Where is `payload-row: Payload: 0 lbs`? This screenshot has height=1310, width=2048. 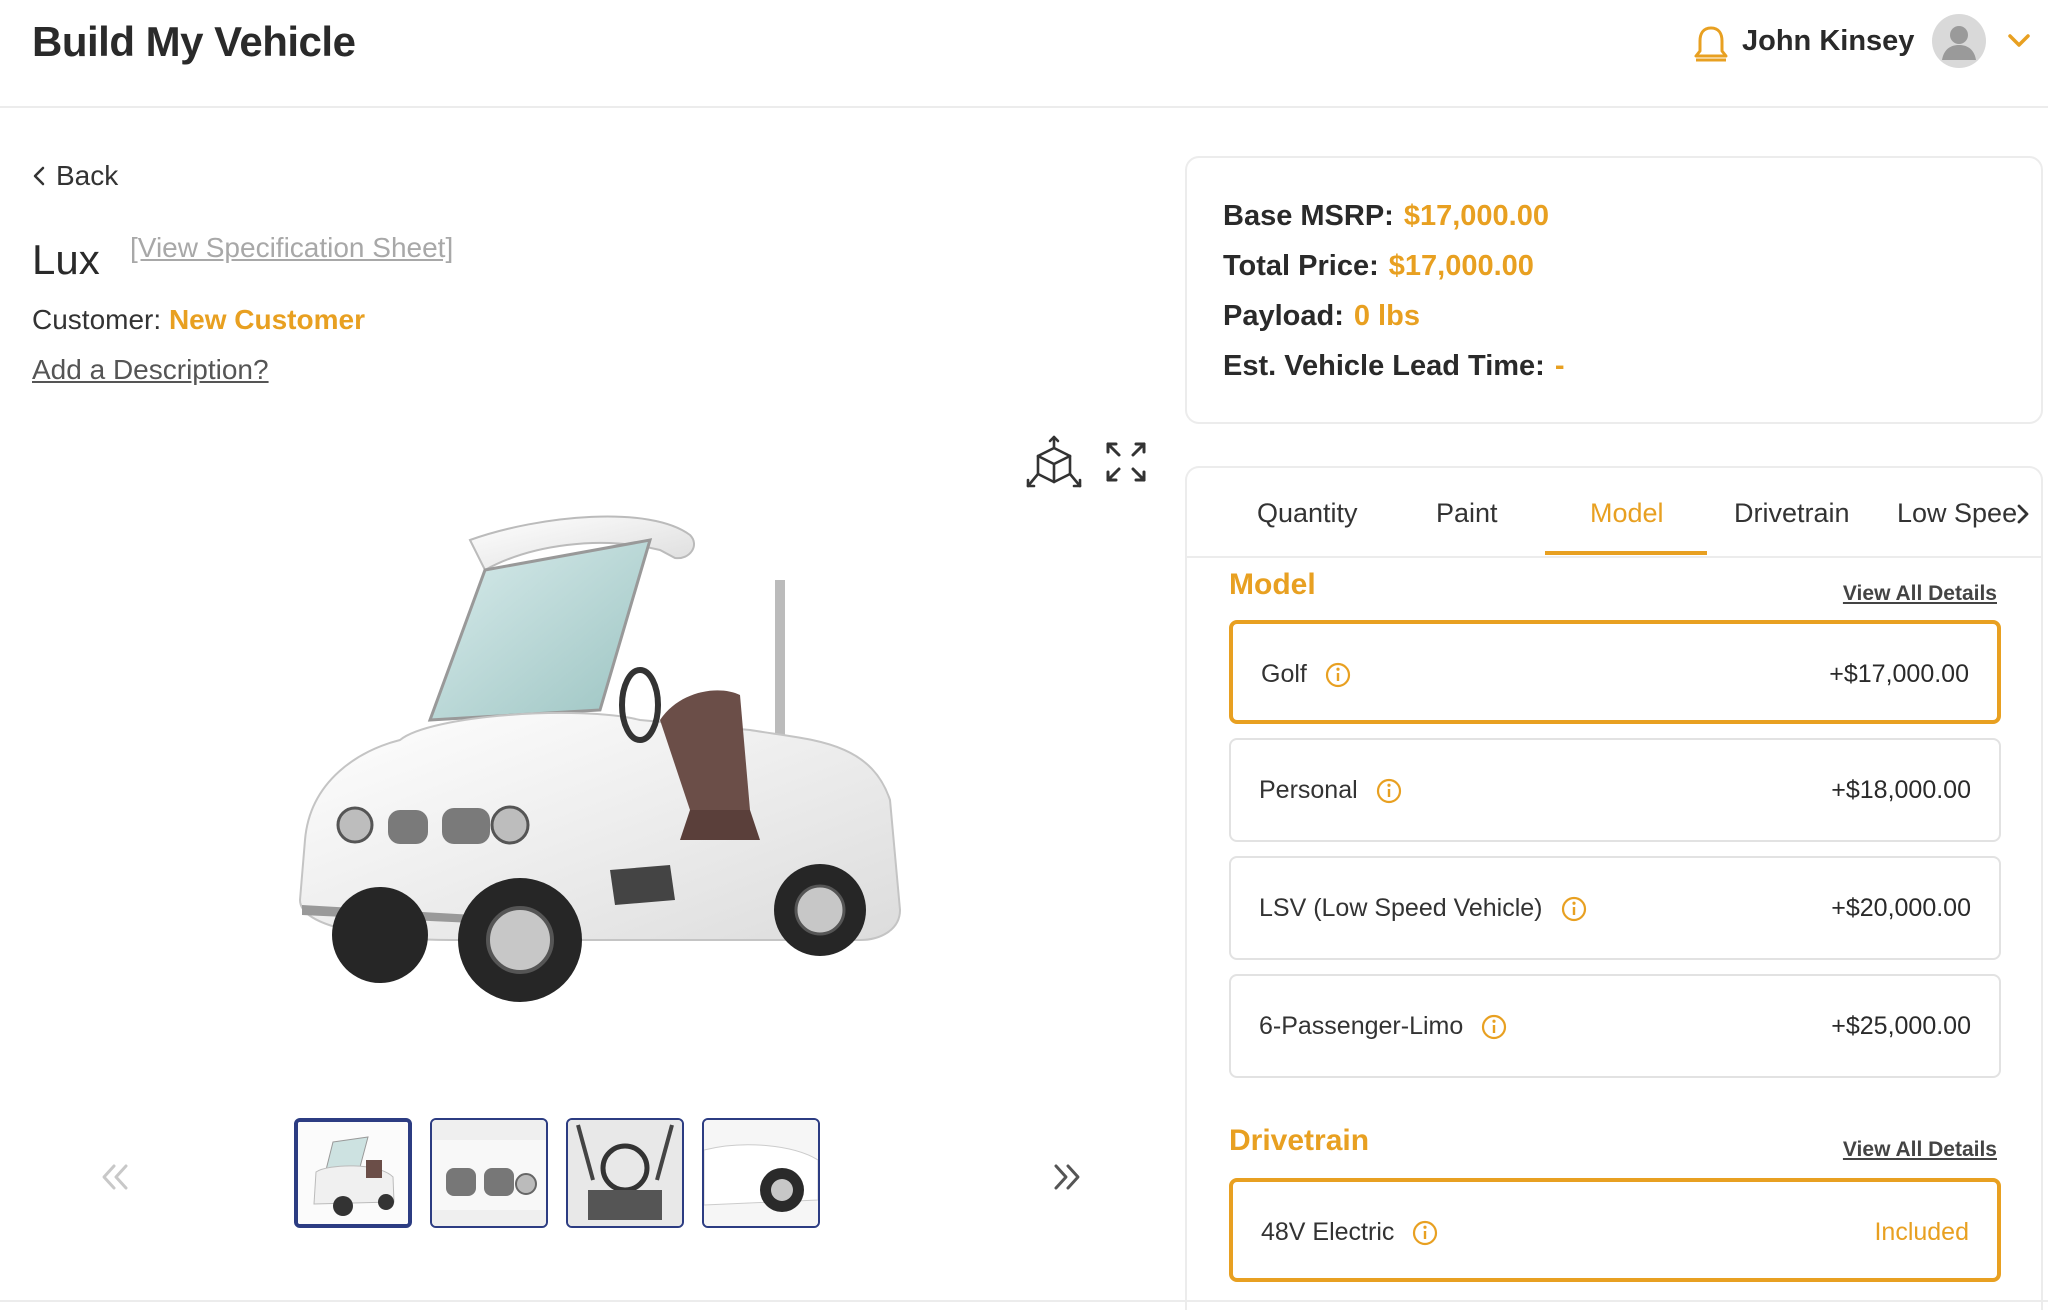
payload-row: Payload: 0 lbs is located at coordinates (1321, 316).